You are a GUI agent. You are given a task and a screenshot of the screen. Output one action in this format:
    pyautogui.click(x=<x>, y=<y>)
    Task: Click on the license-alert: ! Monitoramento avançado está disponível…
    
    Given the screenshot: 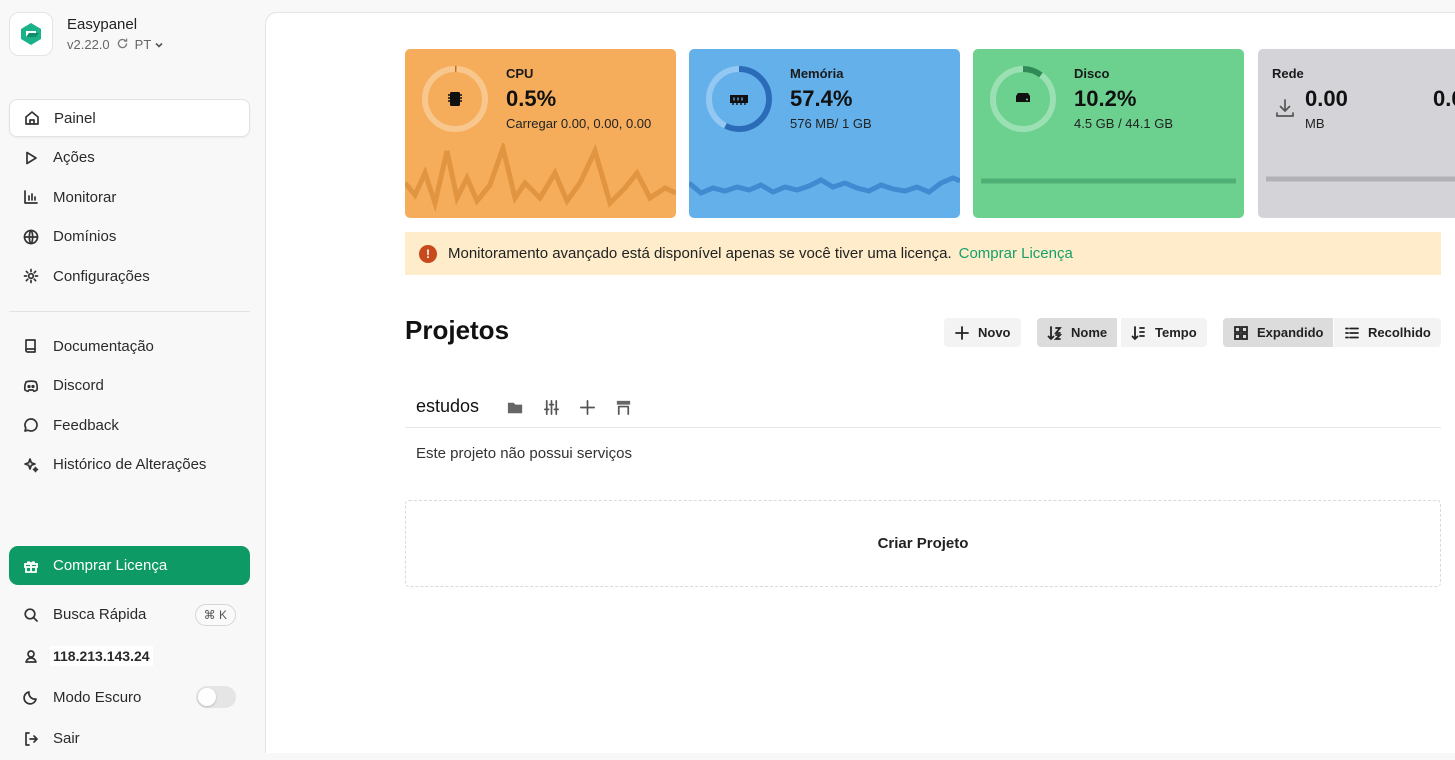 What is the action you would take?
    pyautogui.click(x=923, y=253)
    